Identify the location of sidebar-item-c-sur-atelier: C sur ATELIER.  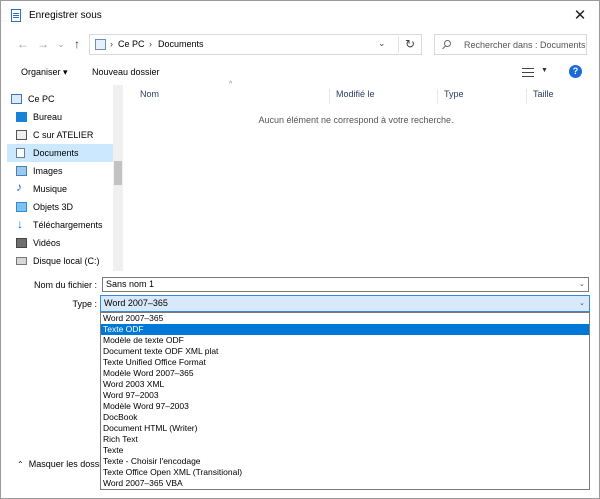
(65, 135).